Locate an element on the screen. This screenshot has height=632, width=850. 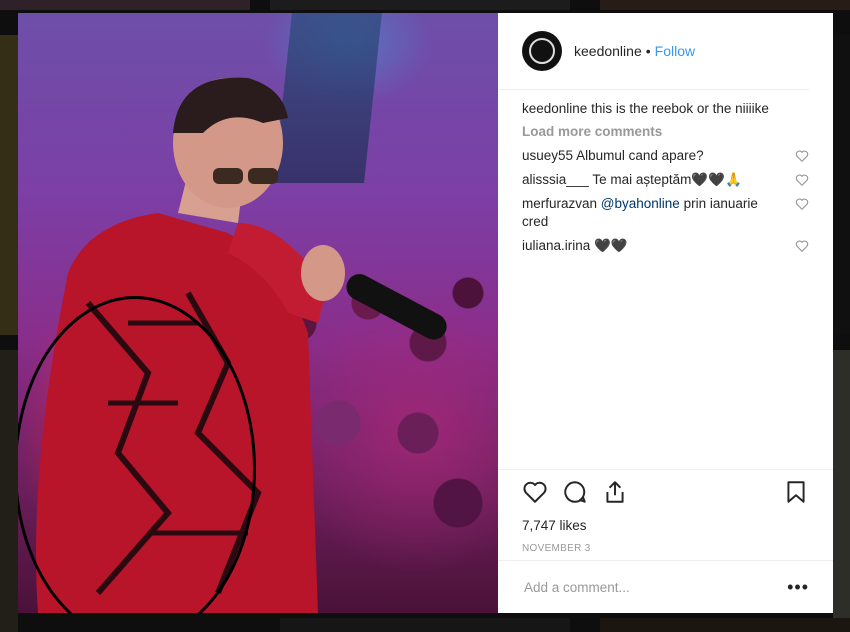
comment-text: Albumul cand apare? is located at coordinates (640, 155).